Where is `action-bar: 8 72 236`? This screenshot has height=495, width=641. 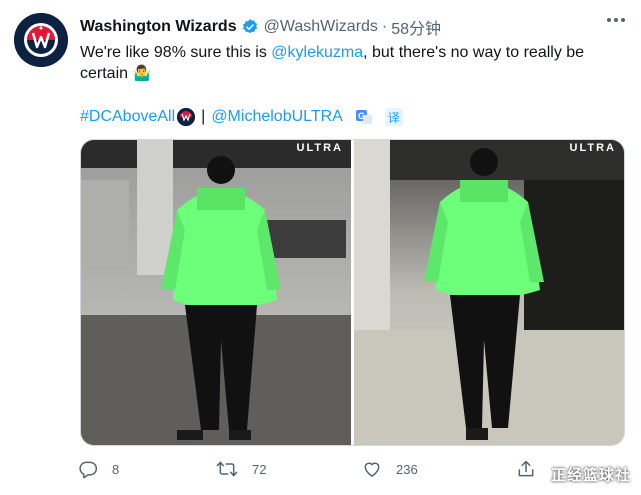 action-bar: 8 72 236 is located at coordinates (352, 469).